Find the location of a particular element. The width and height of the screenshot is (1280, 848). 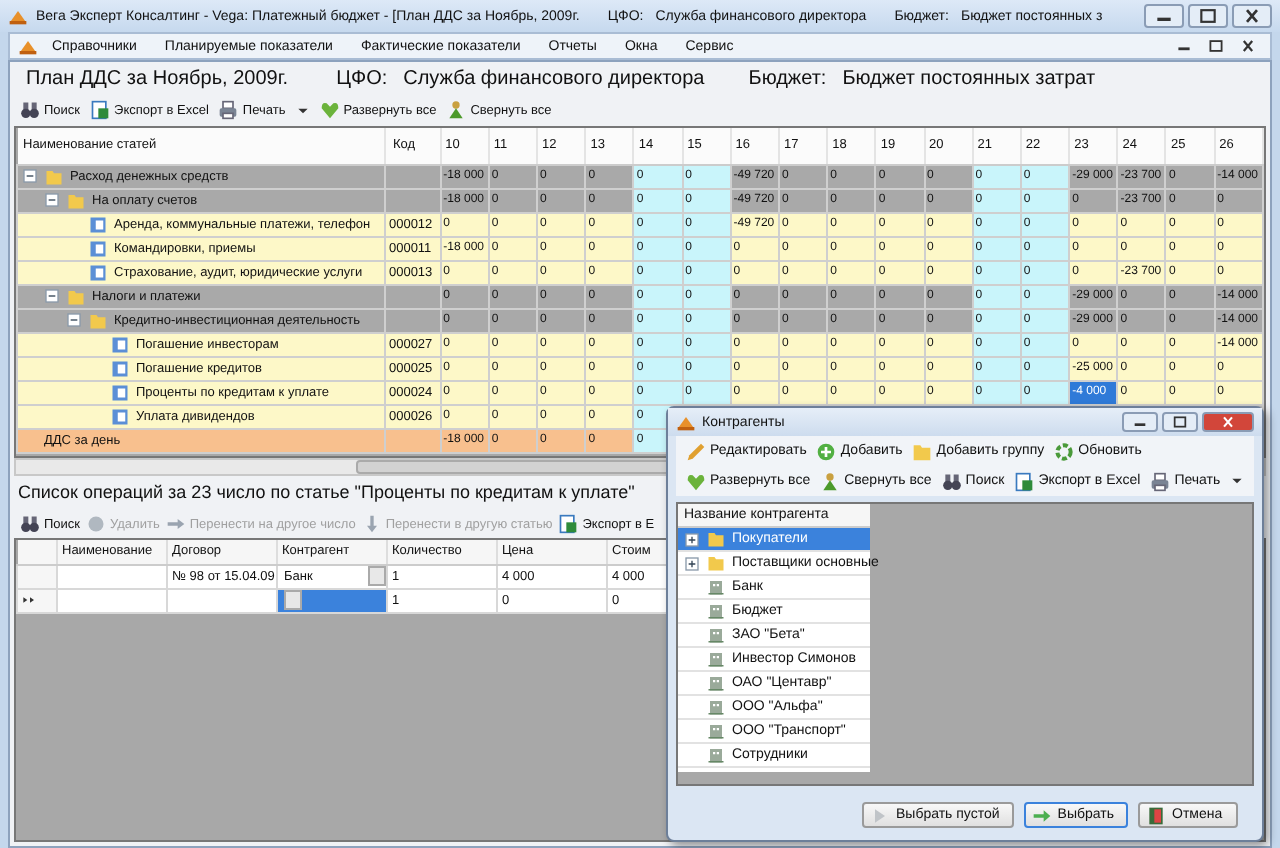

door-icon is located at coordinates (1156, 815).